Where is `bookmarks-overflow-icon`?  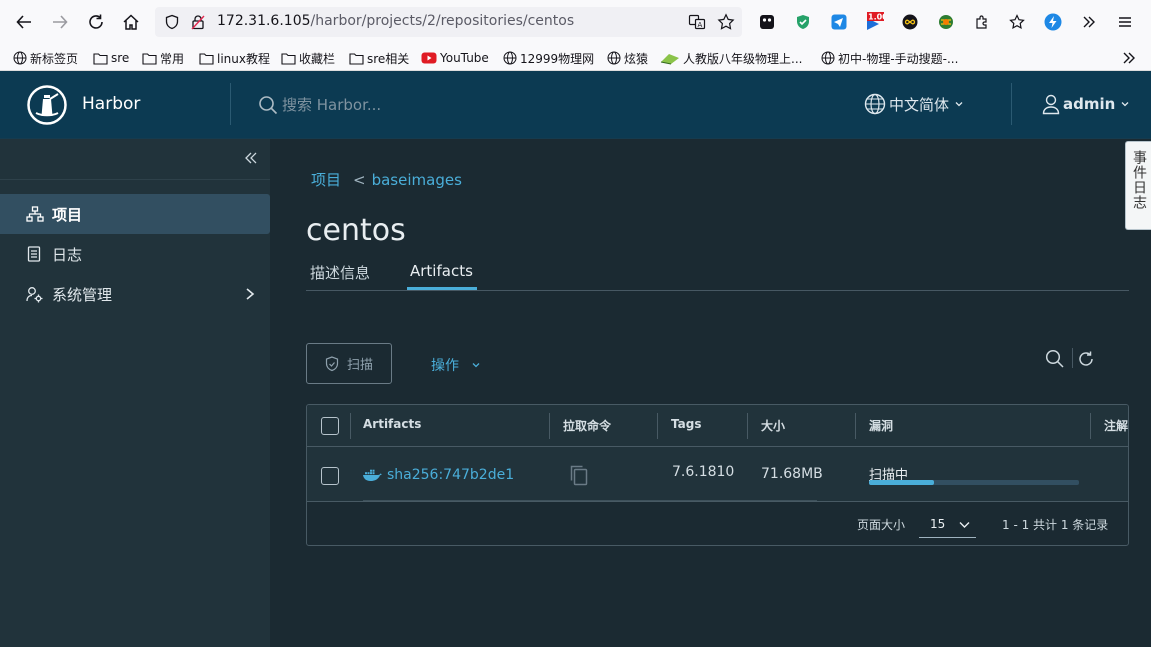
bookmarks-overflow-icon is located at coordinates (1130, 58).